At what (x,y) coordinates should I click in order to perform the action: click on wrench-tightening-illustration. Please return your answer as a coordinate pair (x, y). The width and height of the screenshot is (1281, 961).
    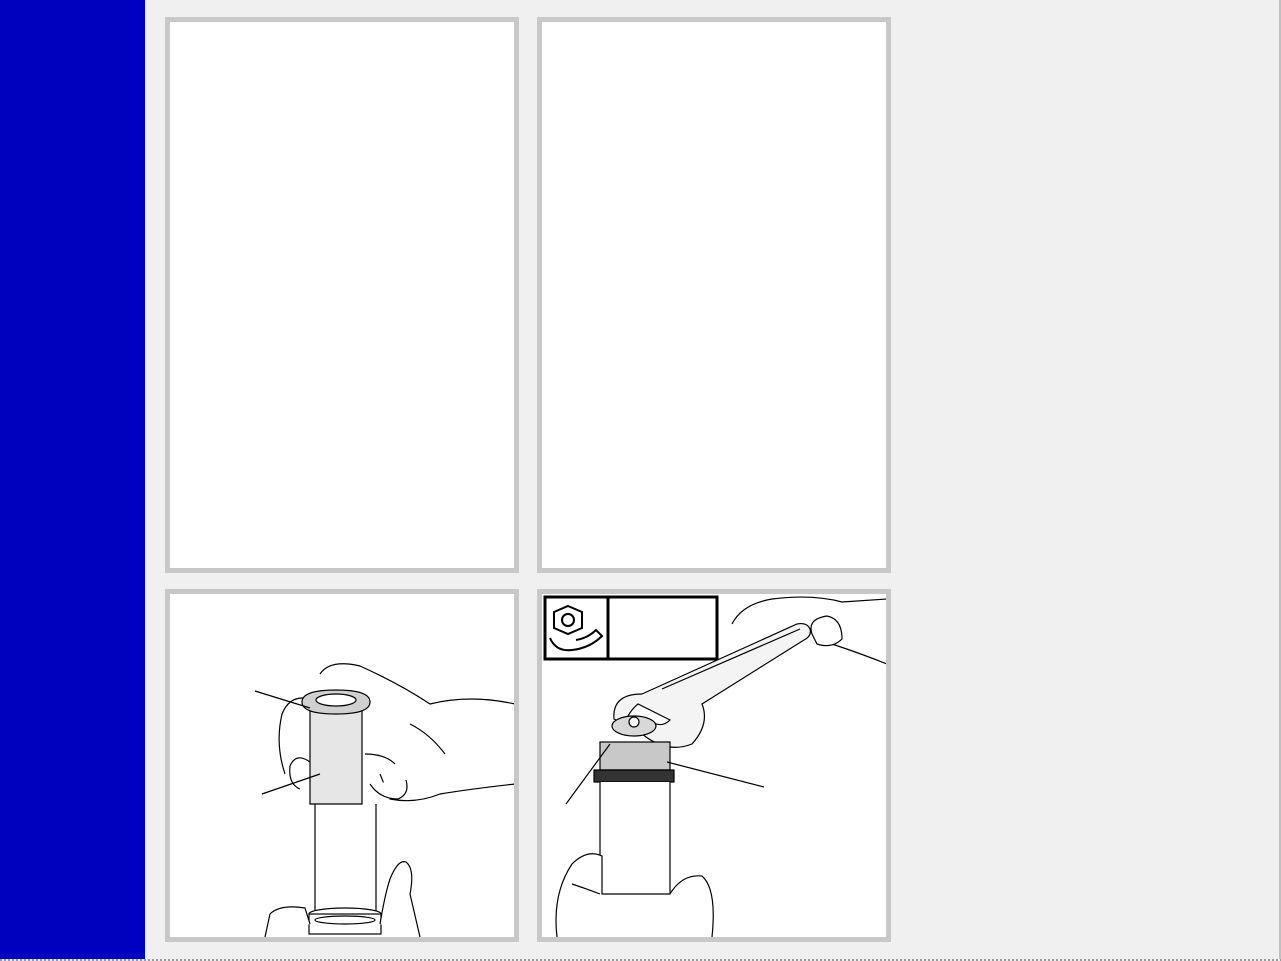
    Looking at the image, I should click on (714, 766).